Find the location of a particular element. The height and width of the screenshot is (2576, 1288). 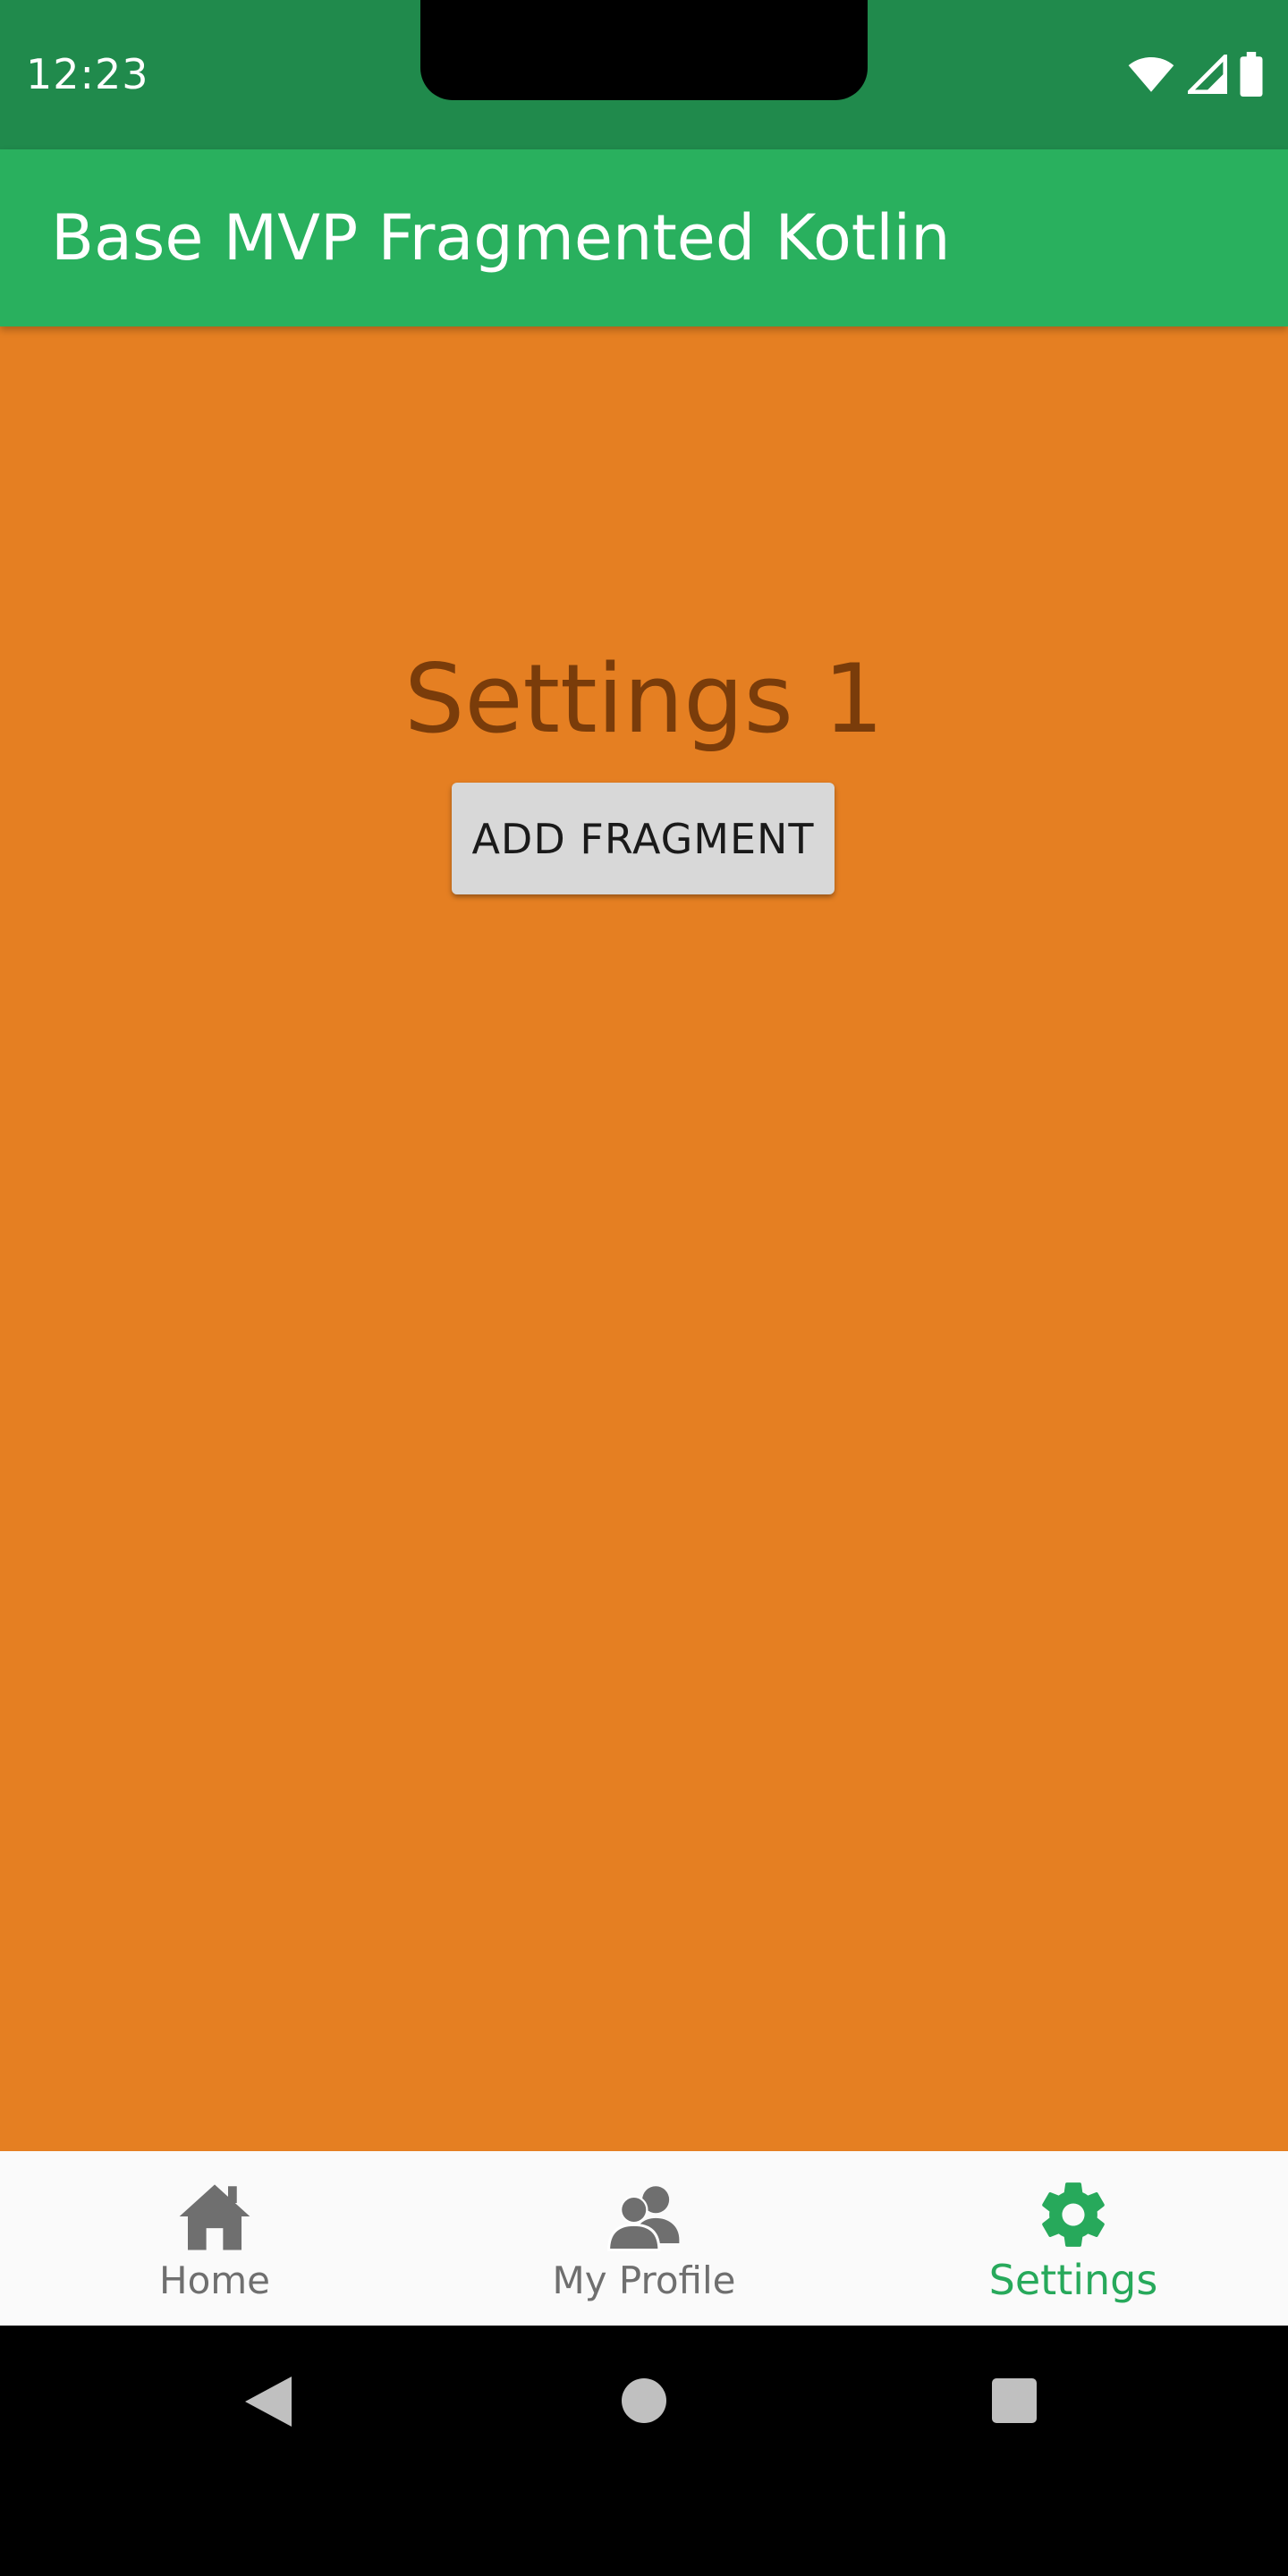

app-bar: Base MVP Fragmented Kotlin is located at coordinates (644, 237).